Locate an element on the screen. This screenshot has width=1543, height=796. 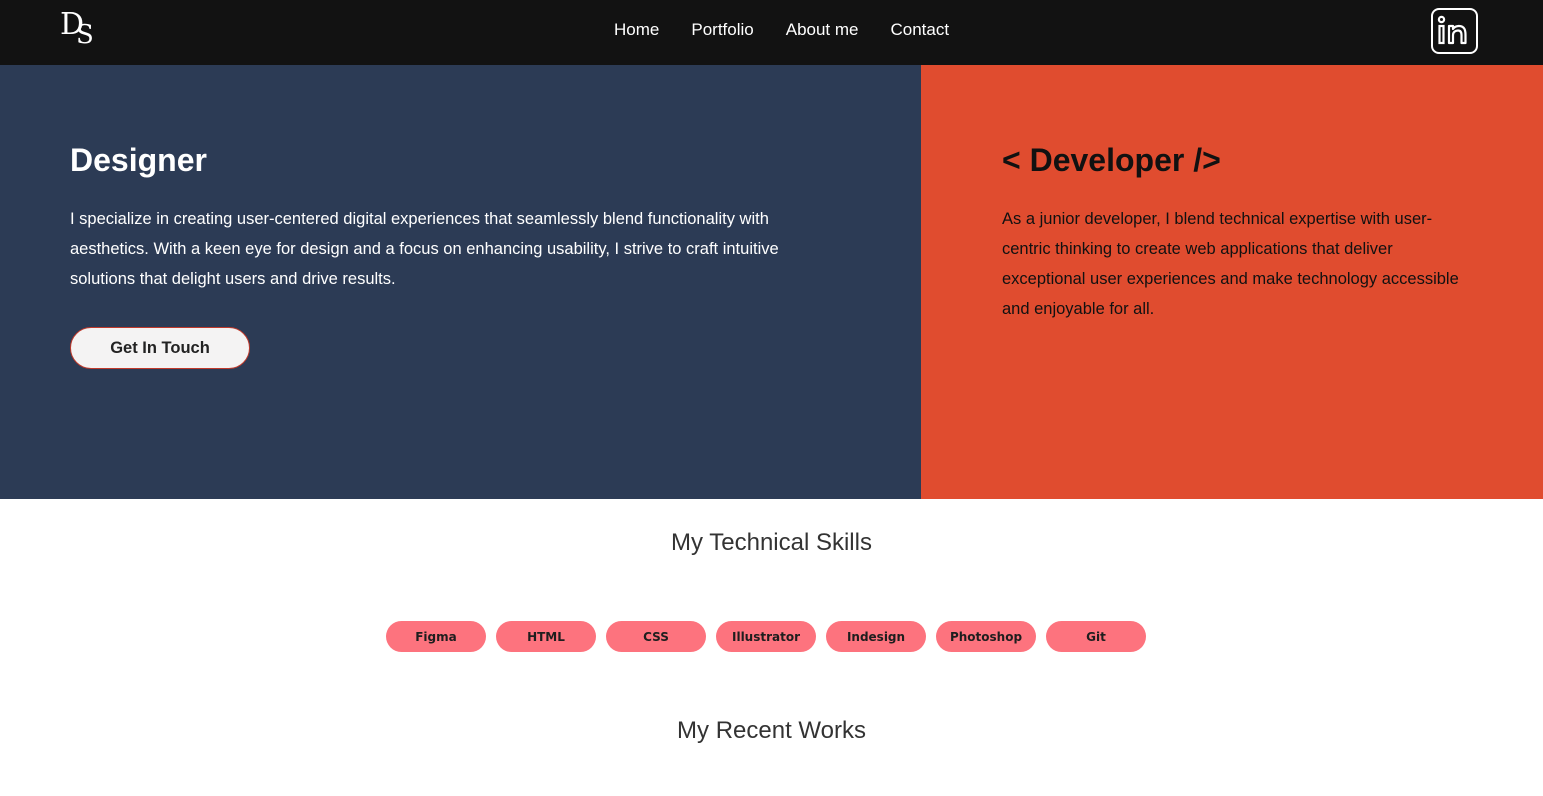
top-navigation-bar: D S Home Portfolio About me Contact is located at coordinates (771, 32).